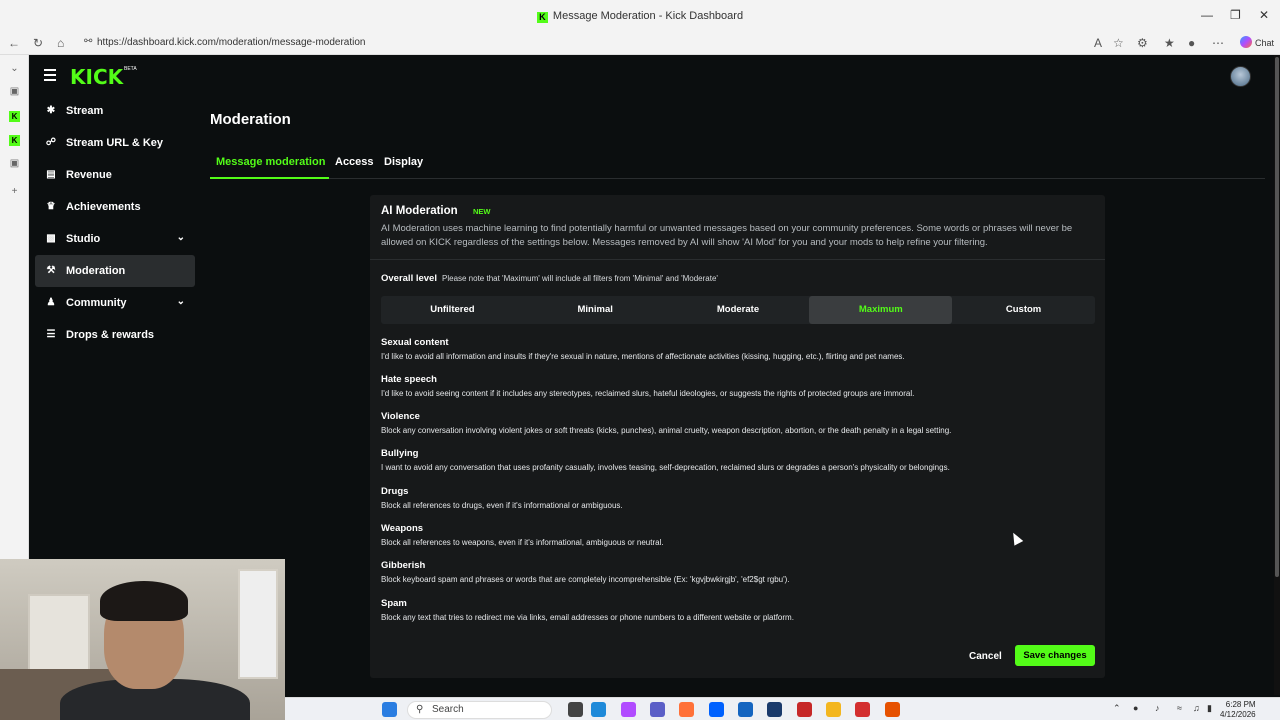  What do you see at coordinates (409, 278) in the screenshot?
I see `overall-level-label: Overall level` at bounding box center [409, 278].